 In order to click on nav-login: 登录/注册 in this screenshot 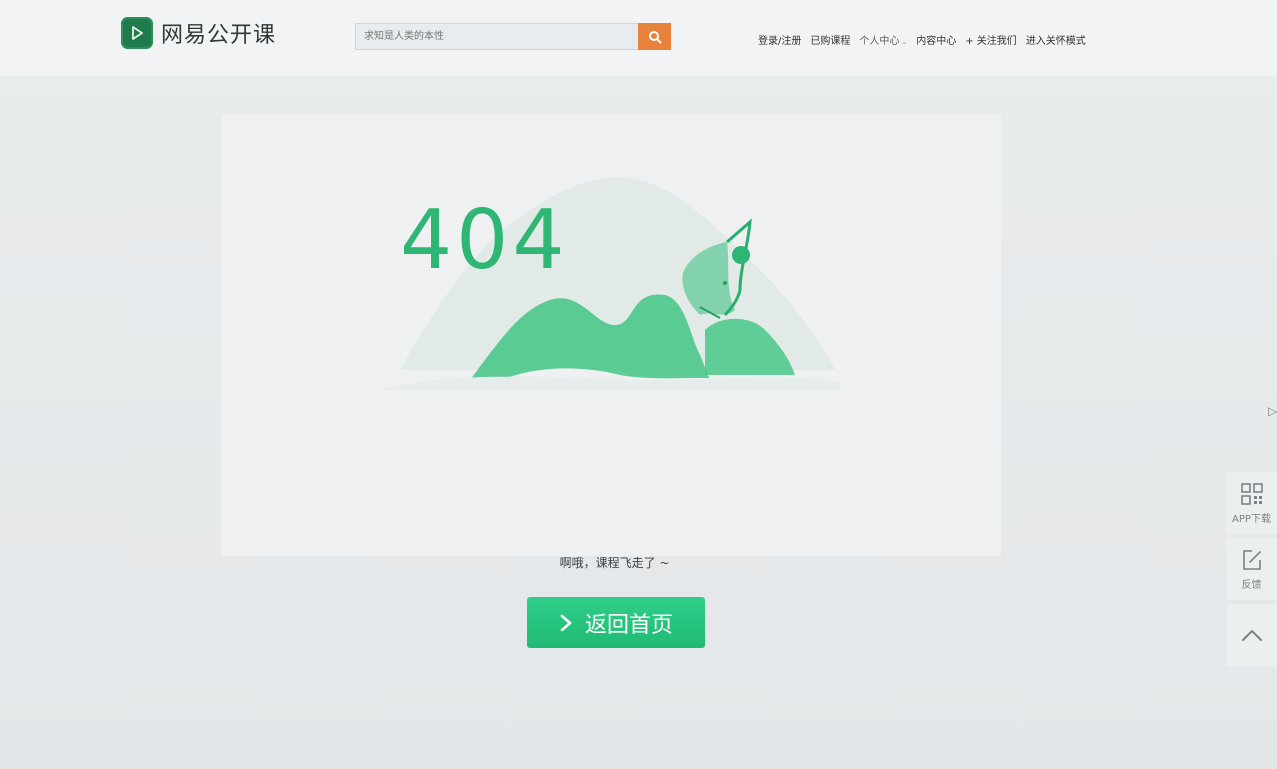, I will do `click(779, 39)`.